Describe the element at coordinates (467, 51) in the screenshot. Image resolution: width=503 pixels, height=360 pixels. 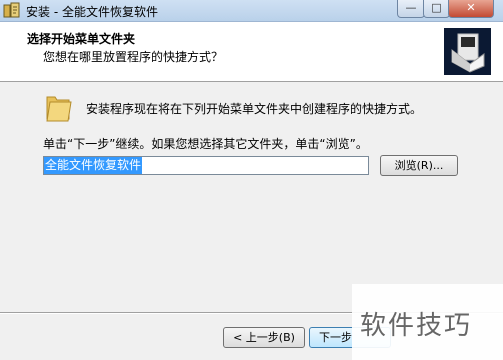
I see `computer-box-icon` at that location.